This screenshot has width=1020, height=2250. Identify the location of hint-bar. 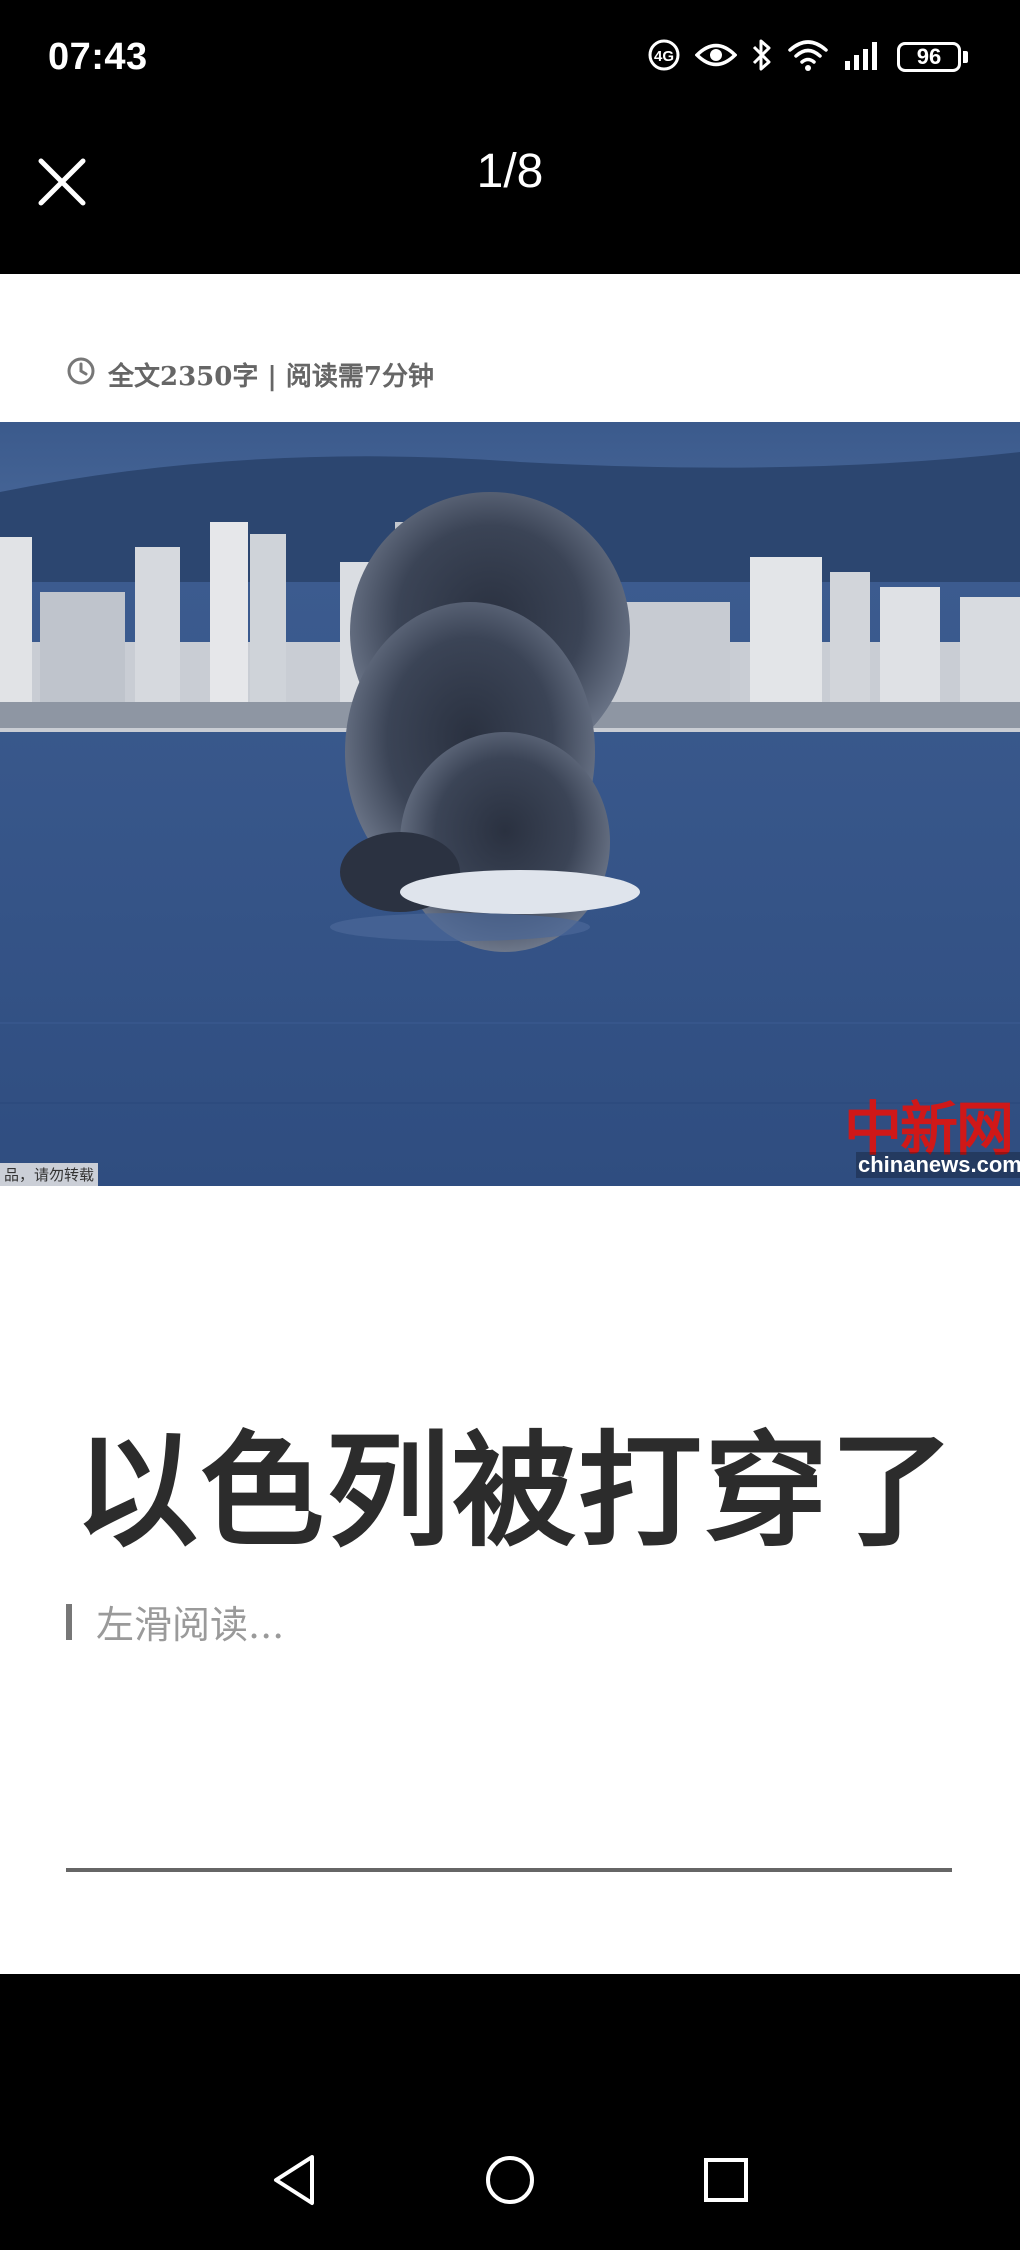
(69, 1621).